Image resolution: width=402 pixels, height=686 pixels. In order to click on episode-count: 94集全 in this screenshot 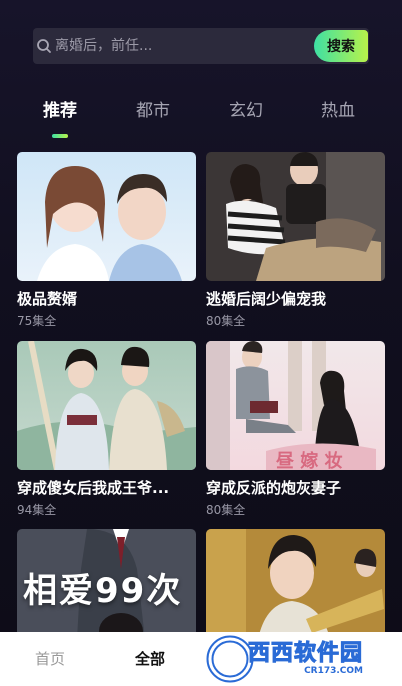, I will do `click(37, 510)`.